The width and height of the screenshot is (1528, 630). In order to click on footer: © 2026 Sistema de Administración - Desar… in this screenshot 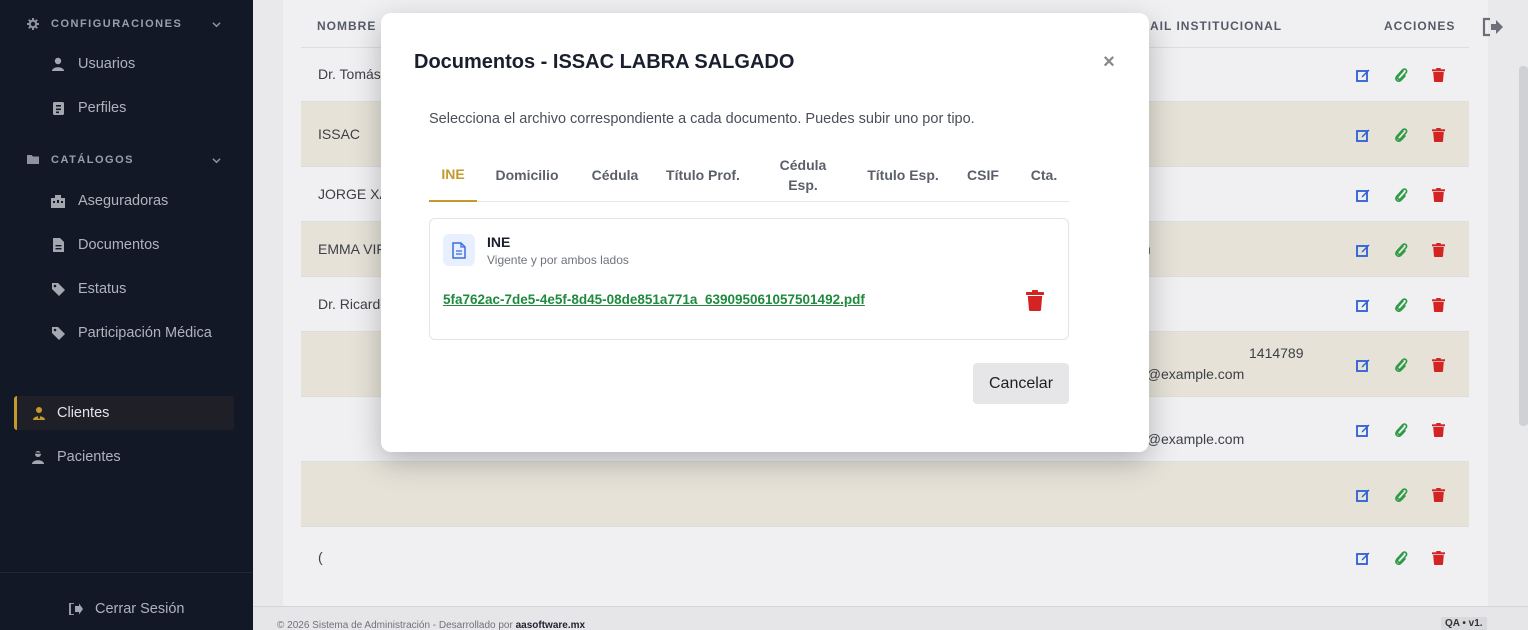, I will do `click(890, 618)`.